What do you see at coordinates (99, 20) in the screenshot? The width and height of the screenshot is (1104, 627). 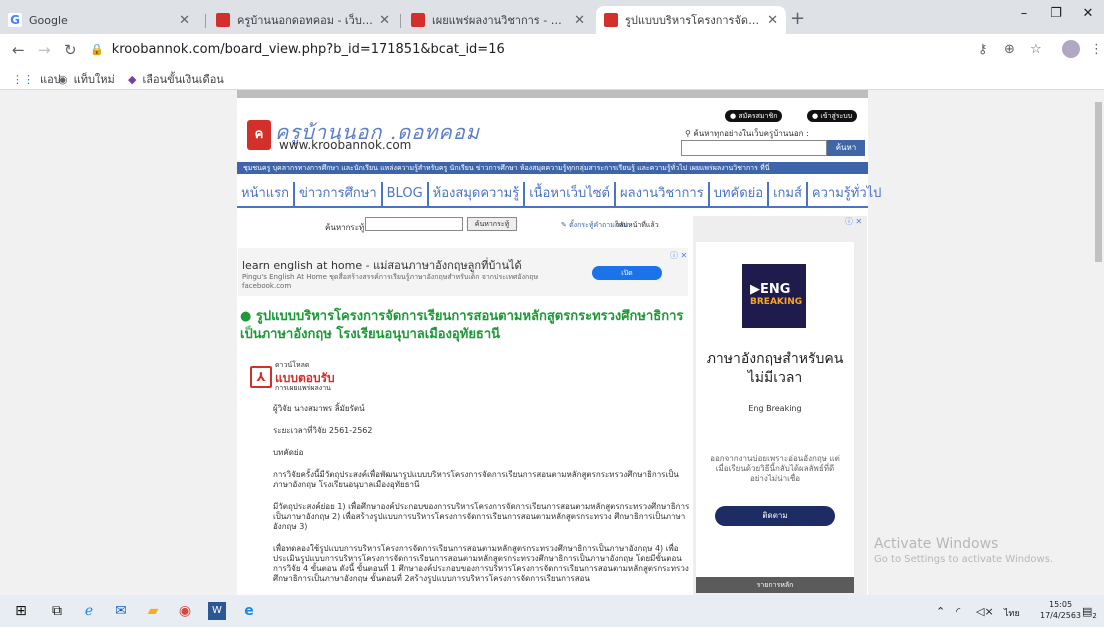 I see `tab-google: G Google ✕` at bounding box center [99, 20].